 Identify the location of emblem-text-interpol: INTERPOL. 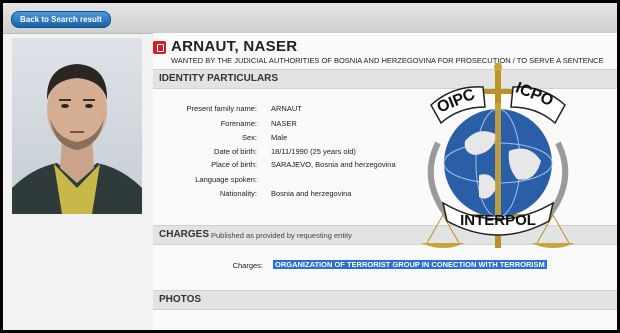
(498, 220).